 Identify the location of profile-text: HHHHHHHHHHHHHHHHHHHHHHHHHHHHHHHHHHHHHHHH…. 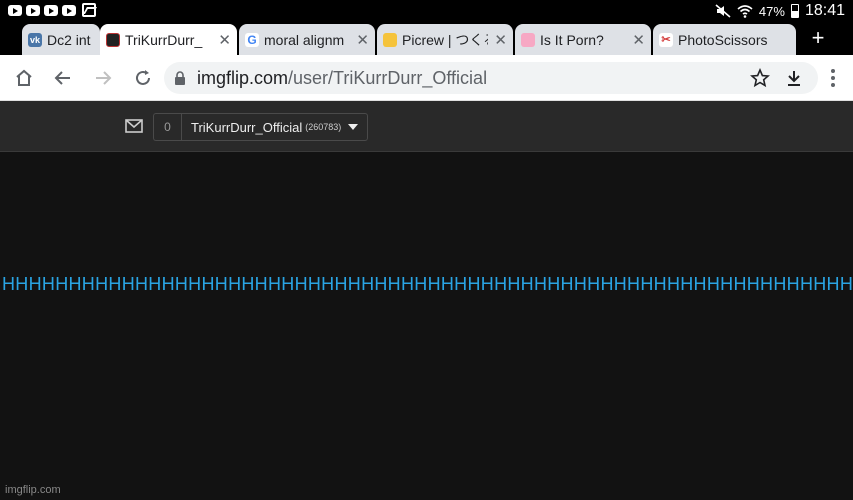
(427, 284).